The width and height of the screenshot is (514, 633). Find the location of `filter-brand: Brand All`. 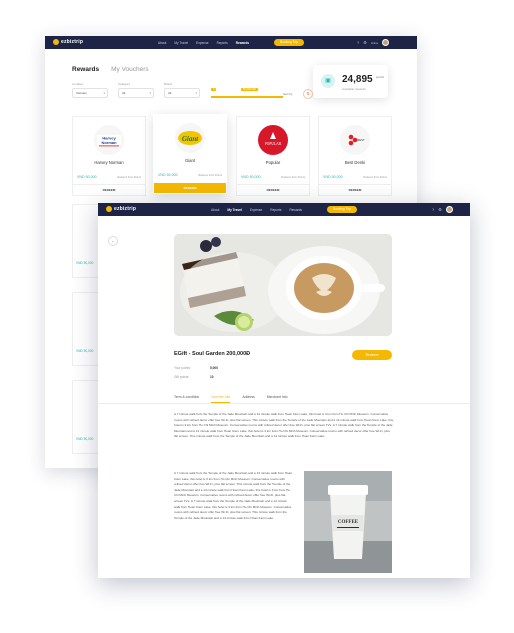

filter-brand: Brand All is located at coordinates (182, 90).